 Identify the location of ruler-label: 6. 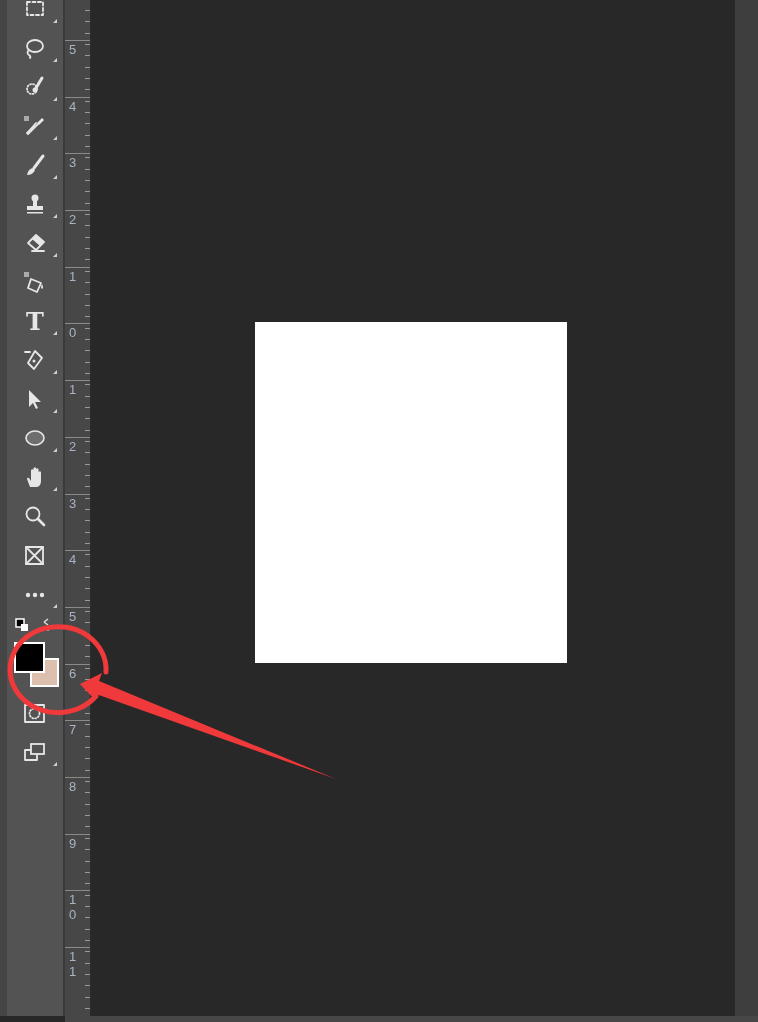
(73, 673).